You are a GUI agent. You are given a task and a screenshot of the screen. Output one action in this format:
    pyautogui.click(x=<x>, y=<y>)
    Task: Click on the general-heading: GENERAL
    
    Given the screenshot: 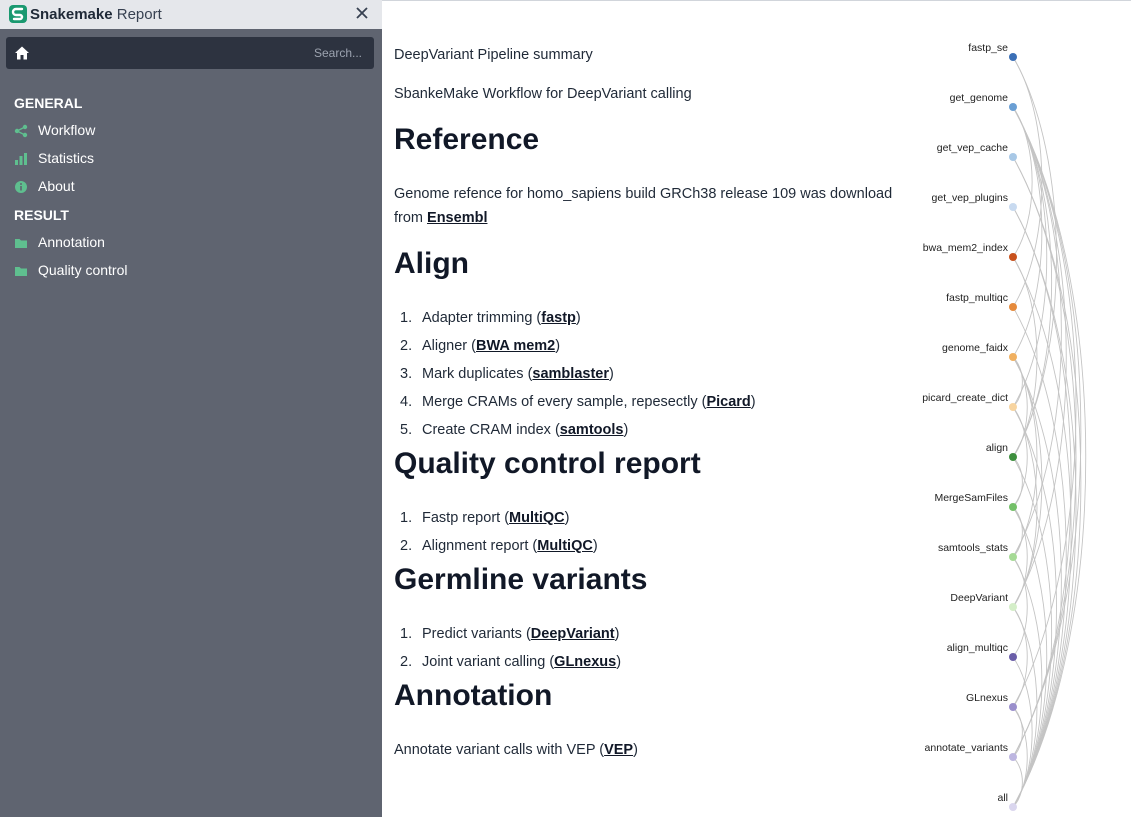 What is the action you would take?
    pyautogui.click(x=48, y=103)
    